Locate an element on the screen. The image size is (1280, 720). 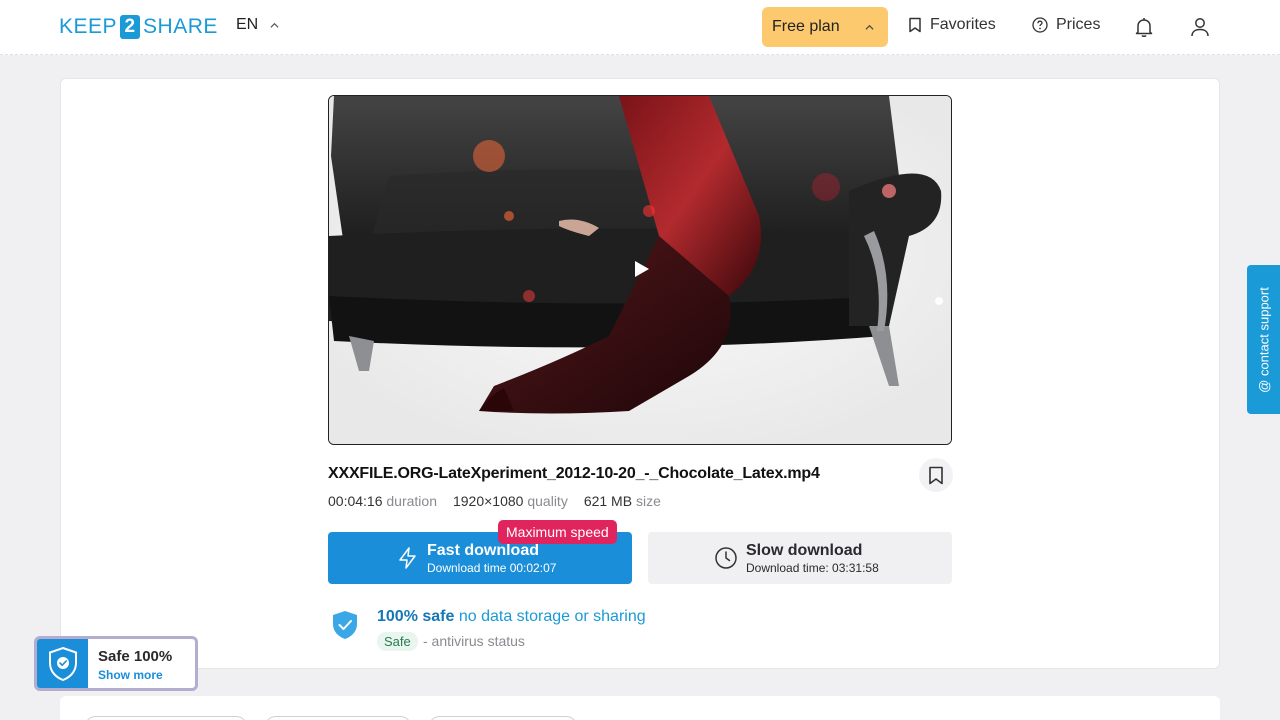
logo-text-keep: KEEP is located at coordinates (88, 26).